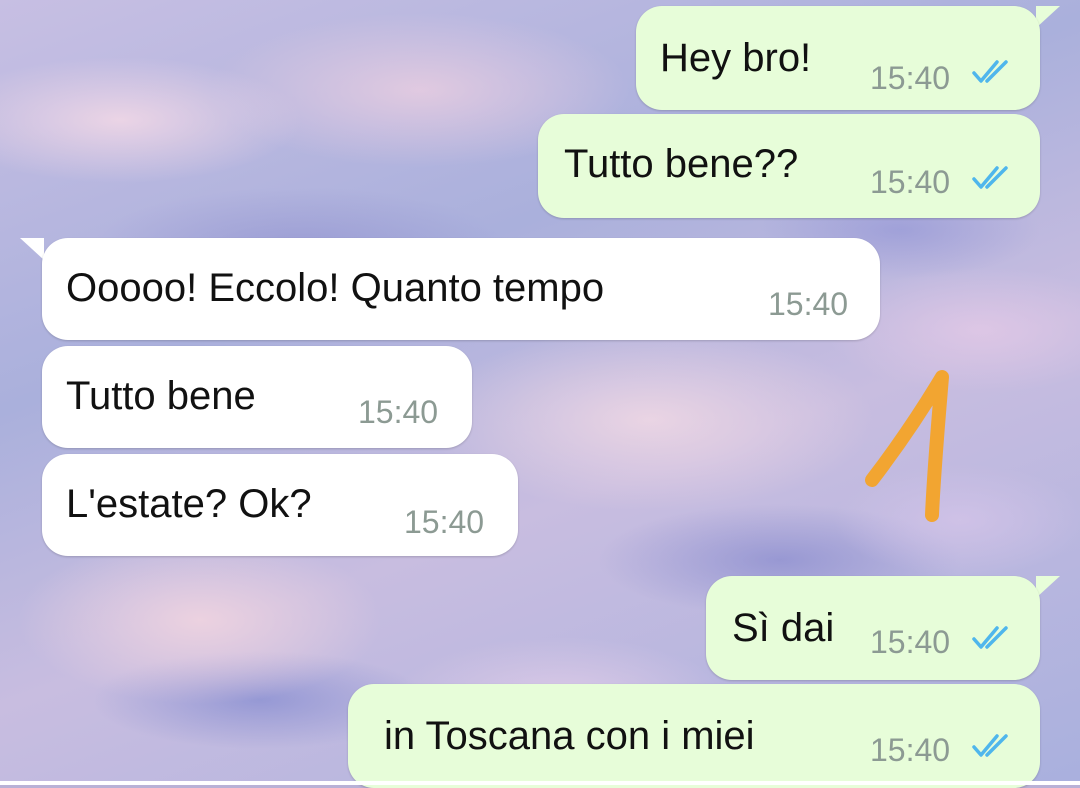 This screenshot has width=1080, height=788. What do you see at coordinates (540, 783) in the screenshot?
I see `bottom-edge` at bounding box center [540, 783].